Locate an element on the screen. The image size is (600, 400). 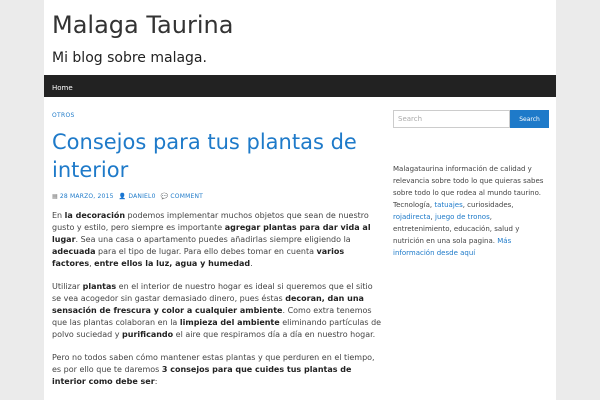
widget-link: juego de tronos is located at coordinates (462, 217).